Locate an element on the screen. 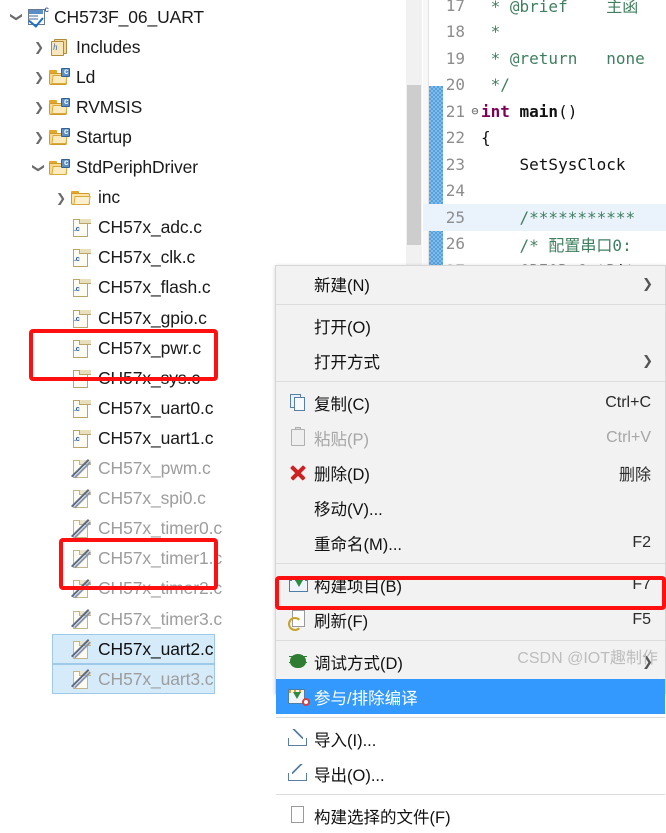 This screenshot has width=666, height=833. menu-item: 删除(D) 删除 is located at coordinates (470, 472).